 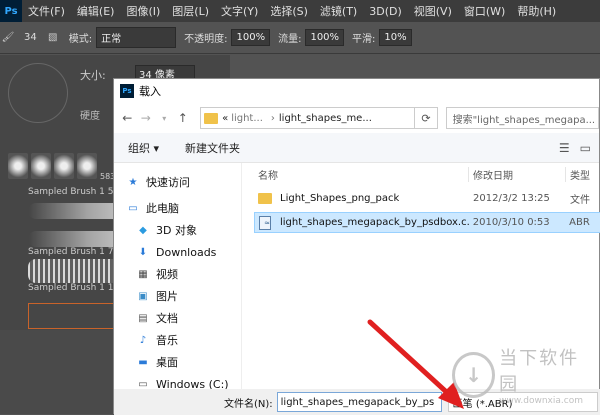 I want to click on nav-item-this-pc: ▭ 此电脑, so click(x=177, y=208).